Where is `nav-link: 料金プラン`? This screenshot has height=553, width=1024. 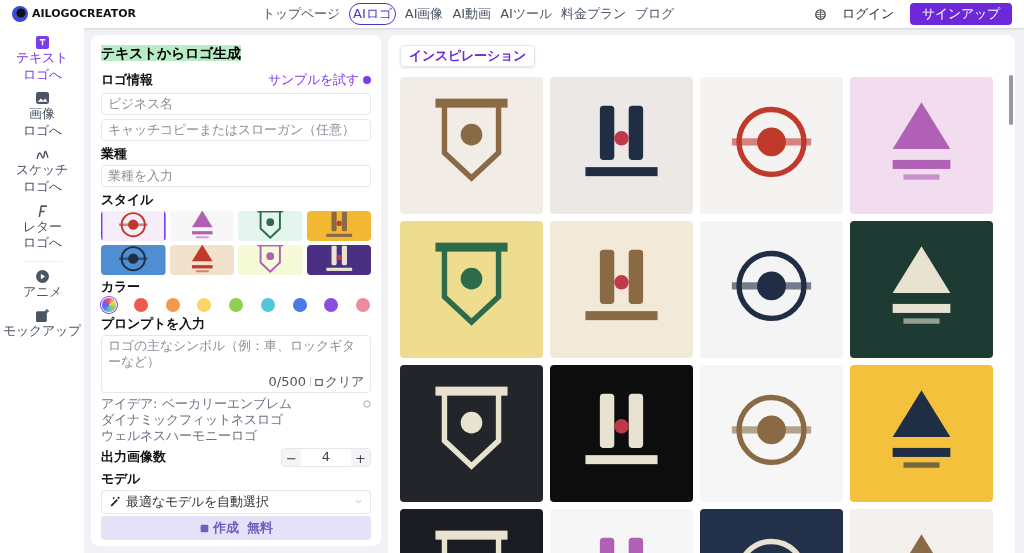
nav-link: 料金プラン is located at coordinates (593, 14).